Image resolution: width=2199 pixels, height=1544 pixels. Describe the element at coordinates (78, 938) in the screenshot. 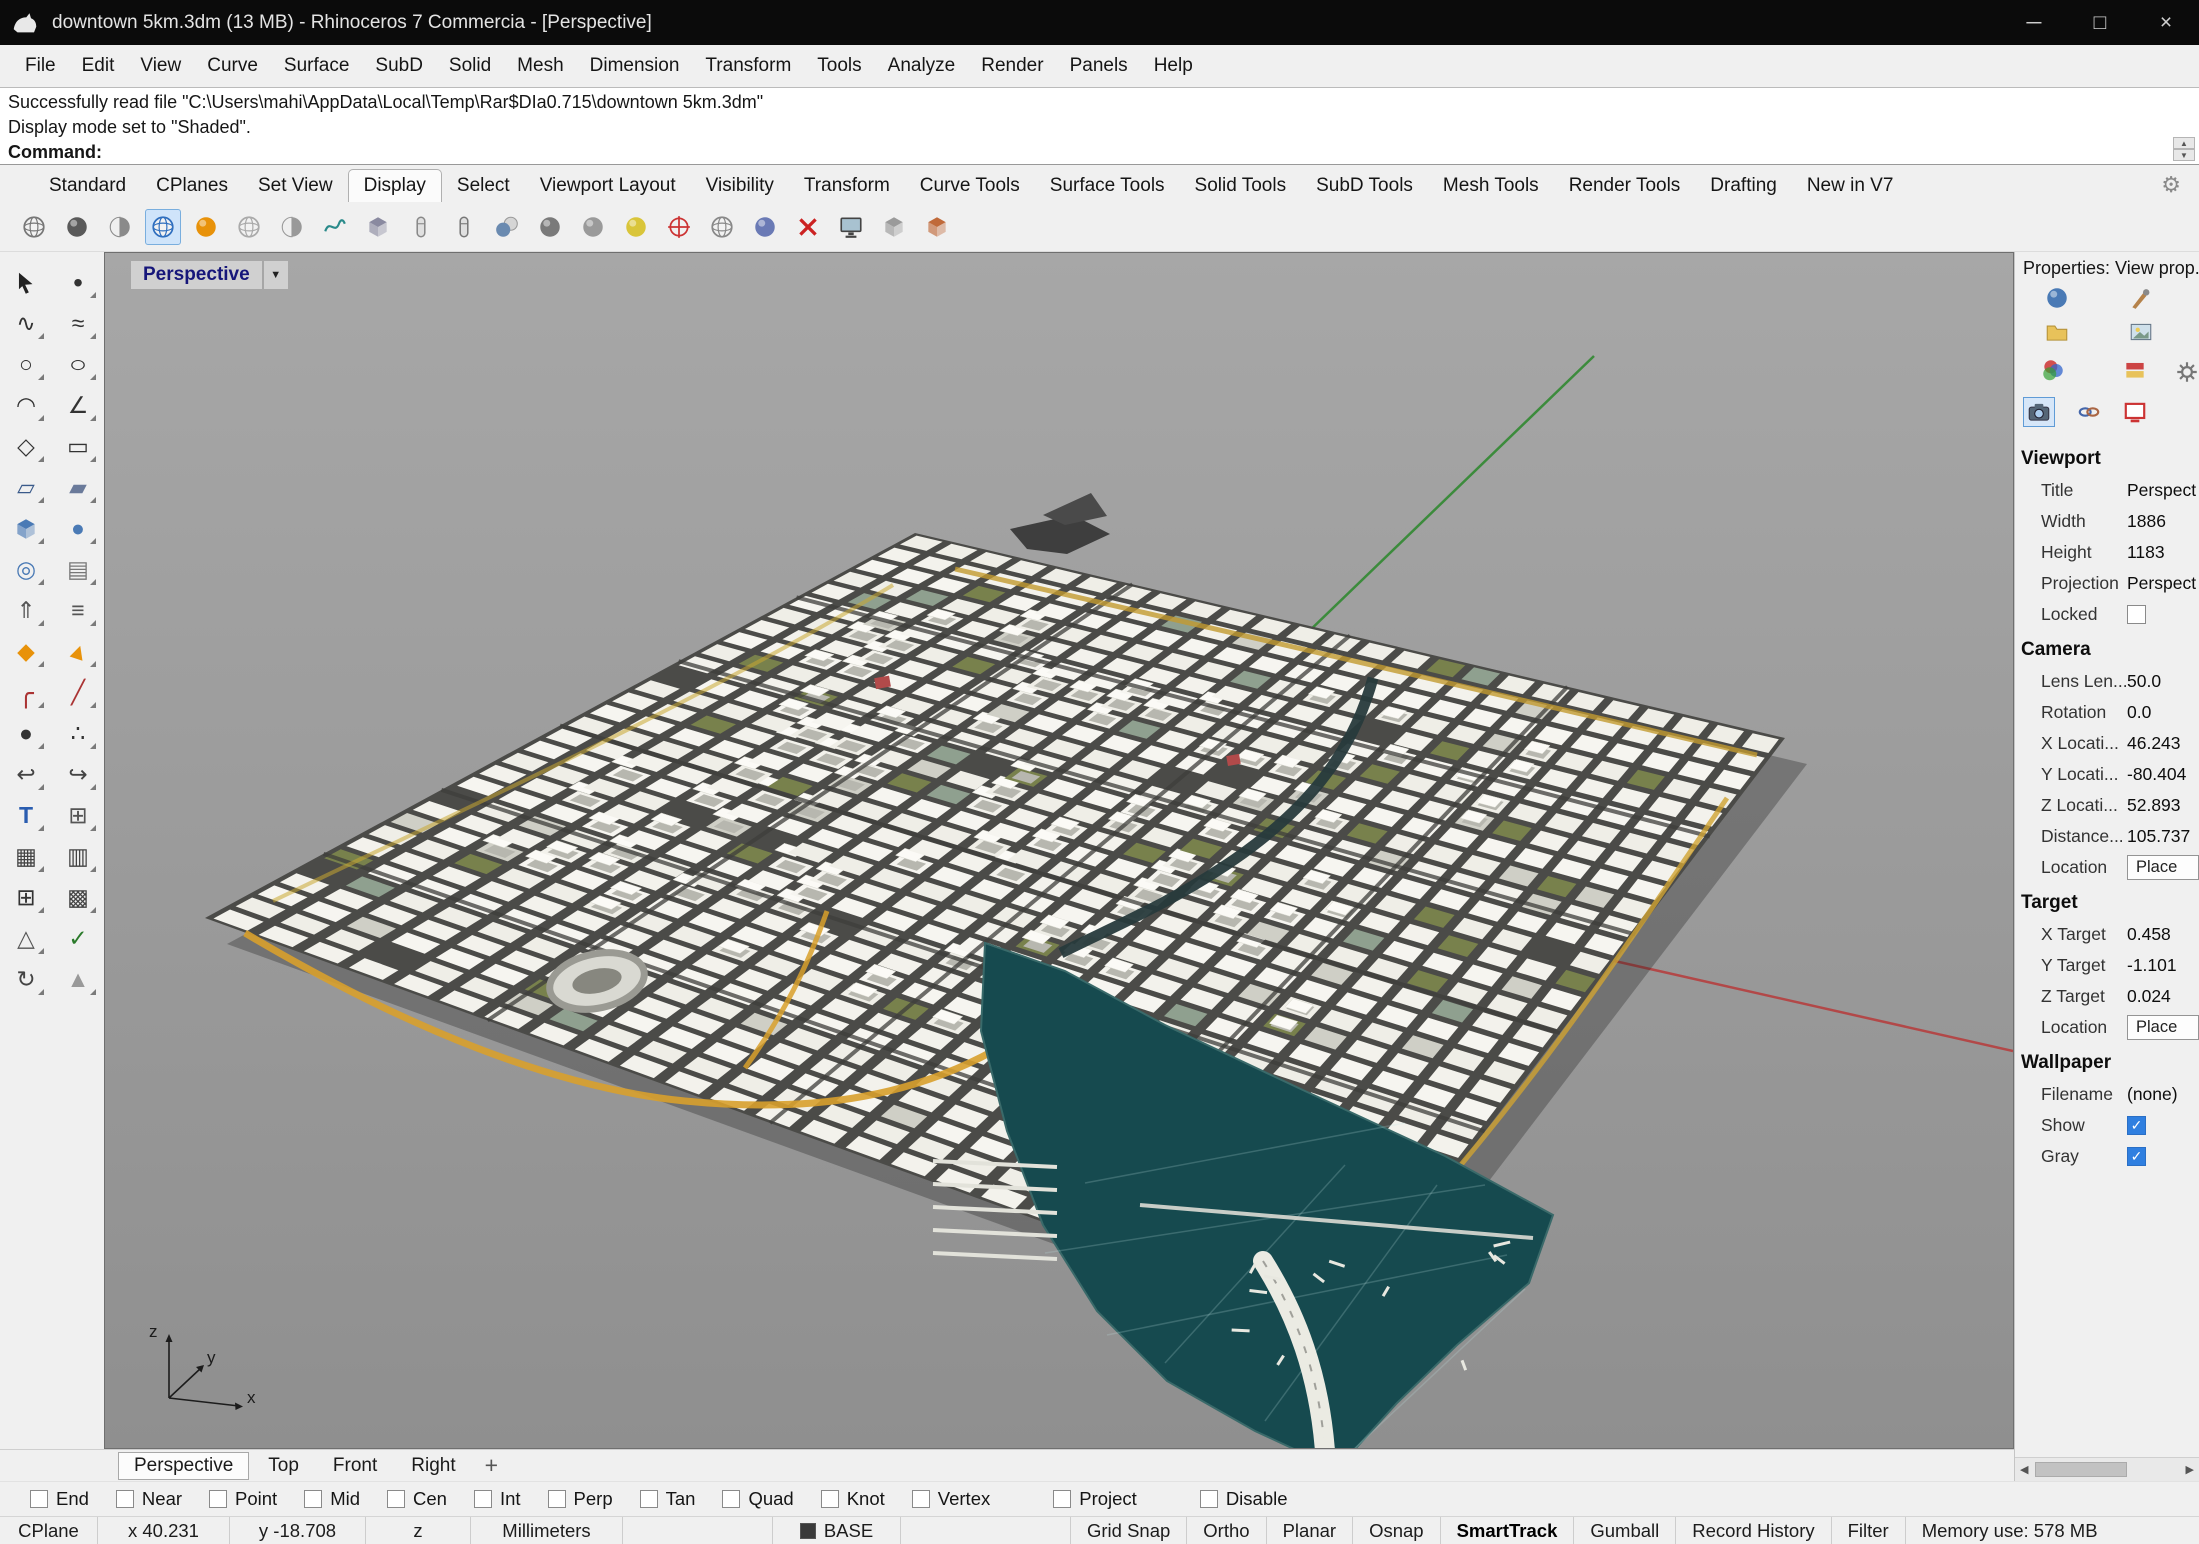

I see `check-tool-icon: ✓` at that location.